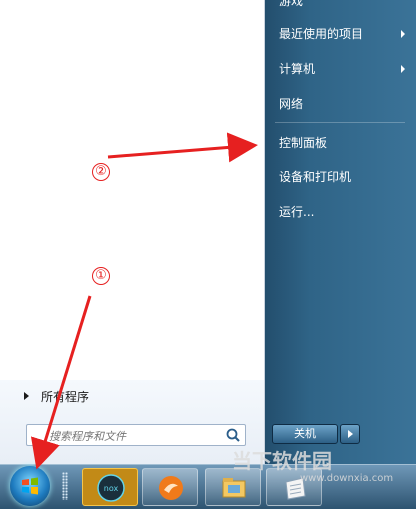  I want to click on annotation-marker-1: ①, so click(101, 276).